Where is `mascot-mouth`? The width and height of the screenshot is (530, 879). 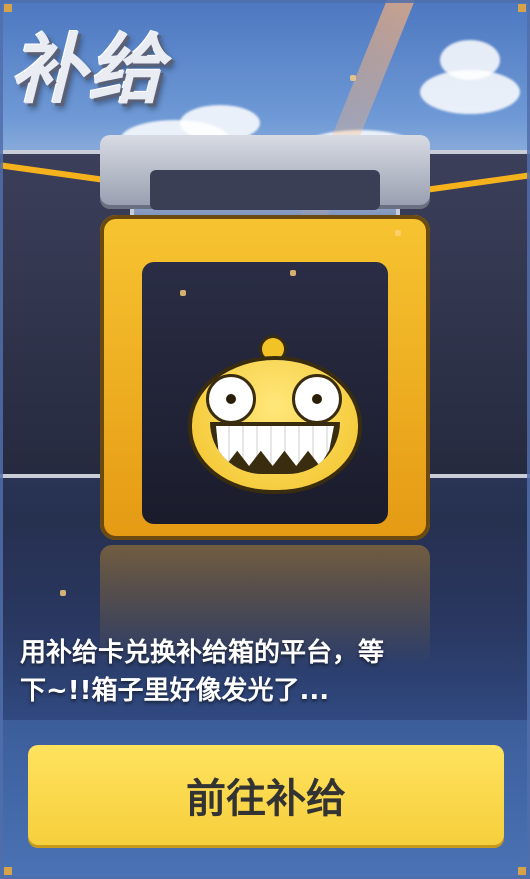 mascot-mouth is located at coordinates (275, 448).